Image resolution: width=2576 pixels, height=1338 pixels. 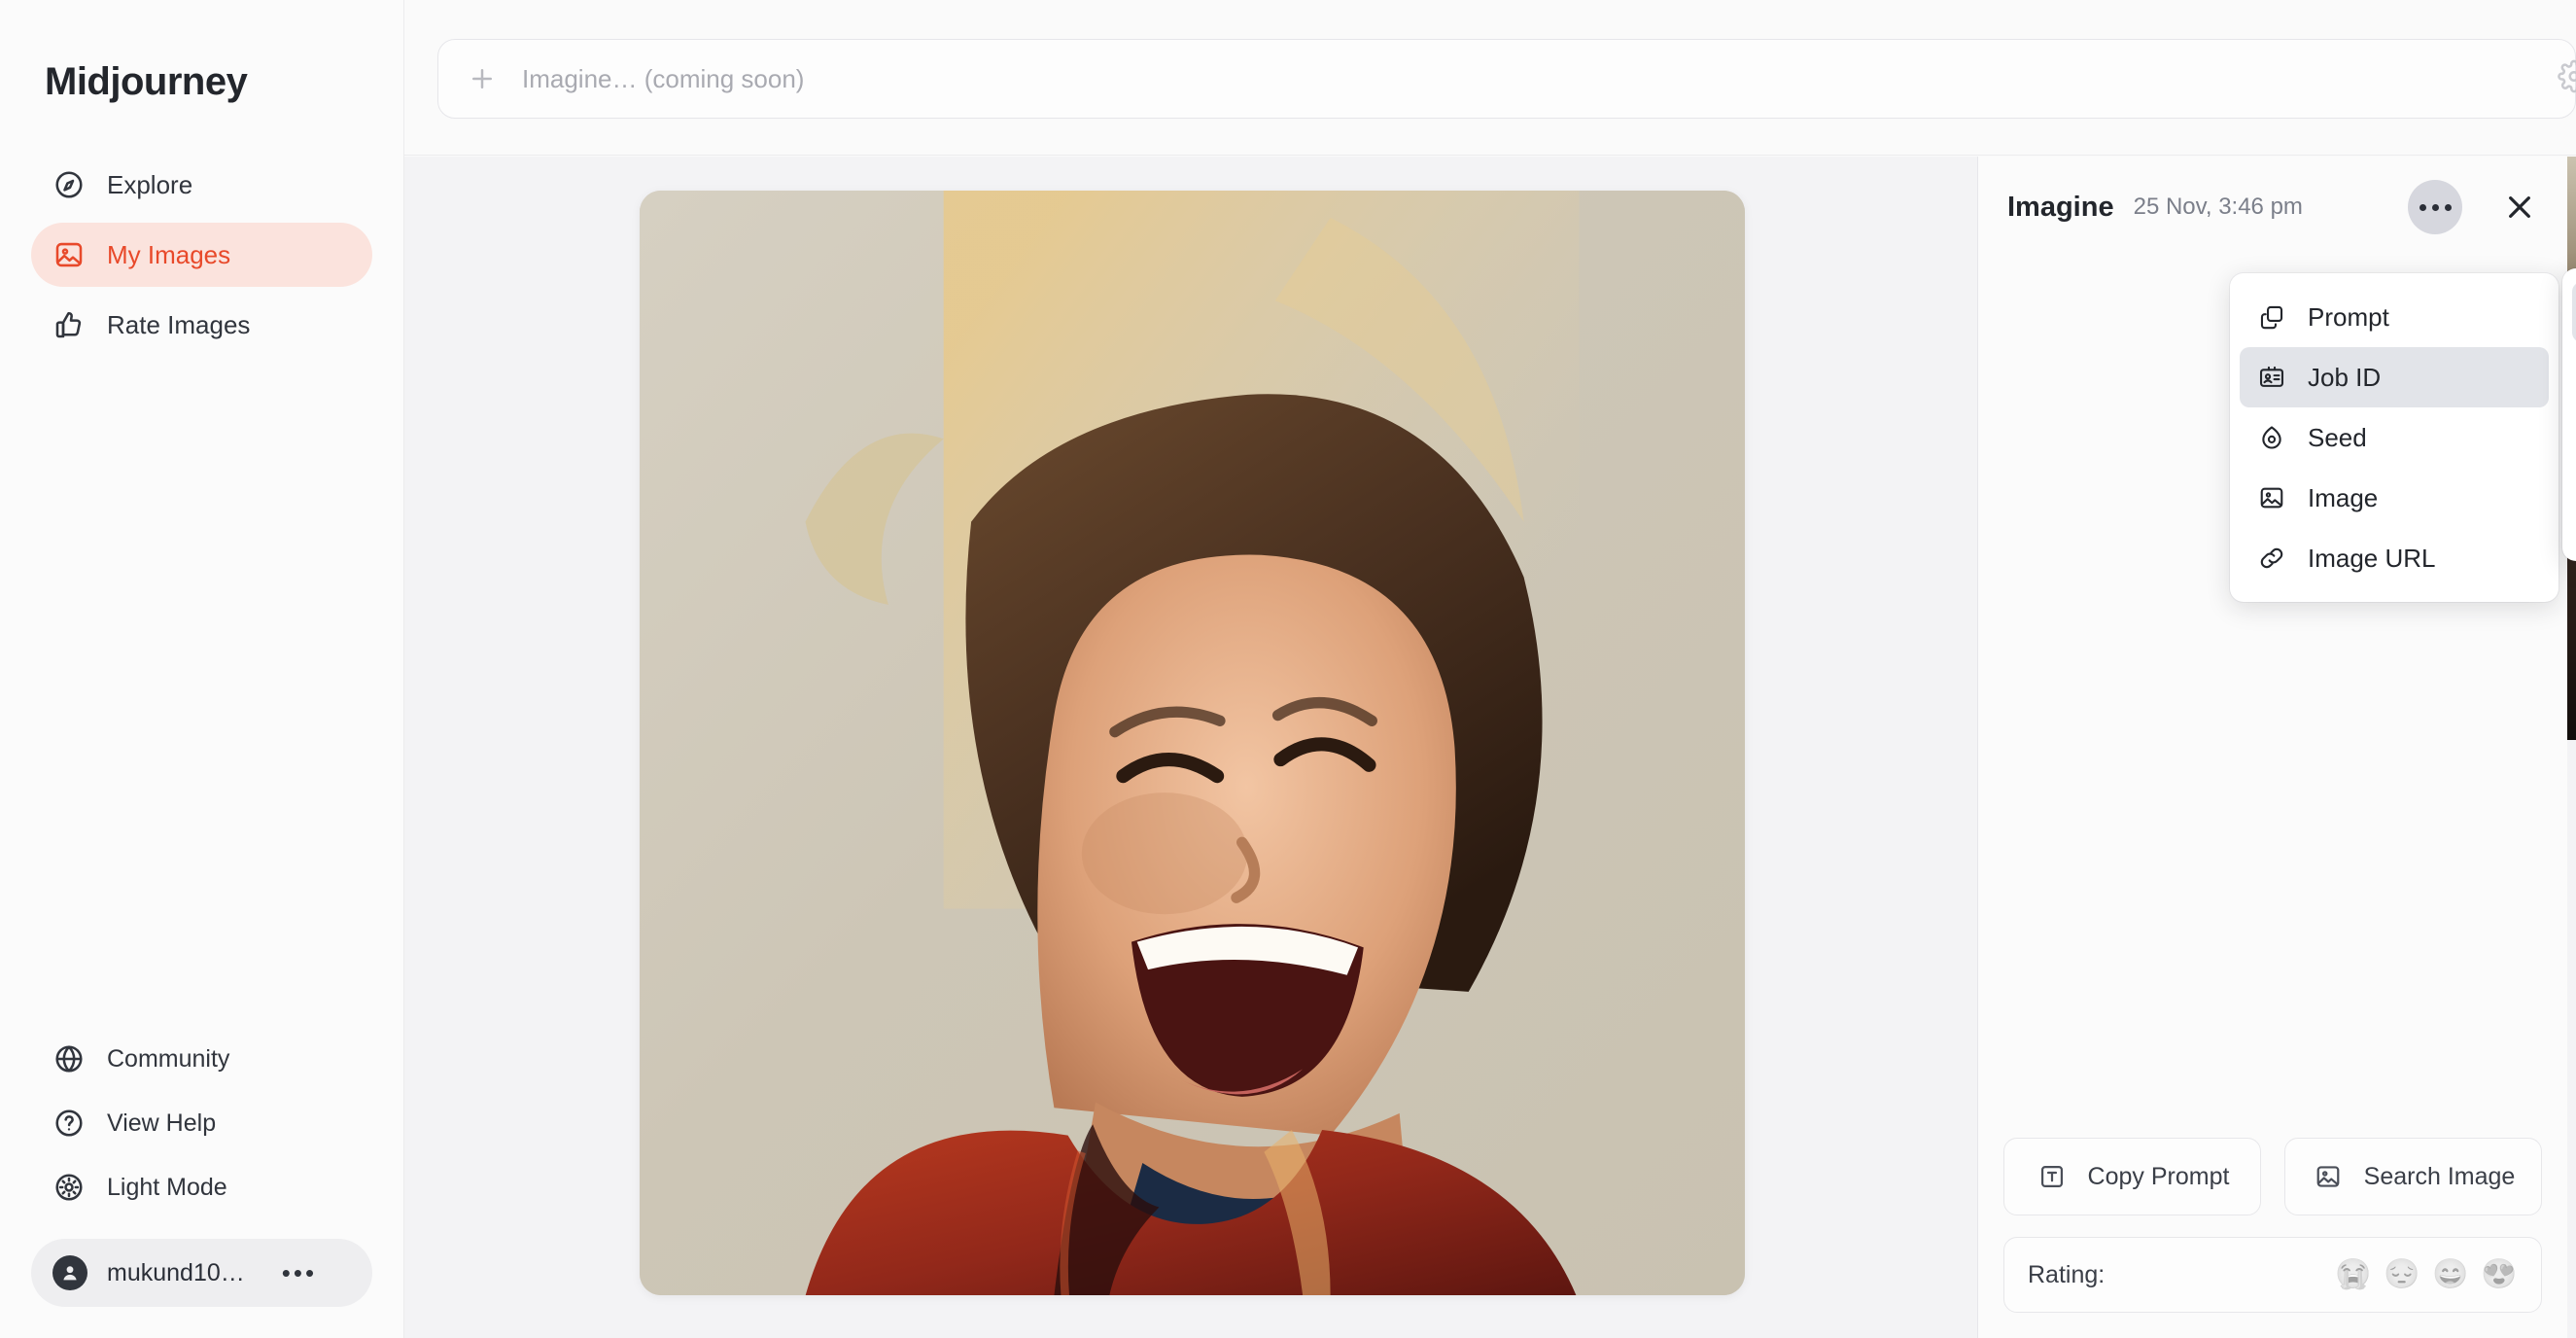 I want to click on menu-item-job-id: Job ID, so click(x=2394, y=377).